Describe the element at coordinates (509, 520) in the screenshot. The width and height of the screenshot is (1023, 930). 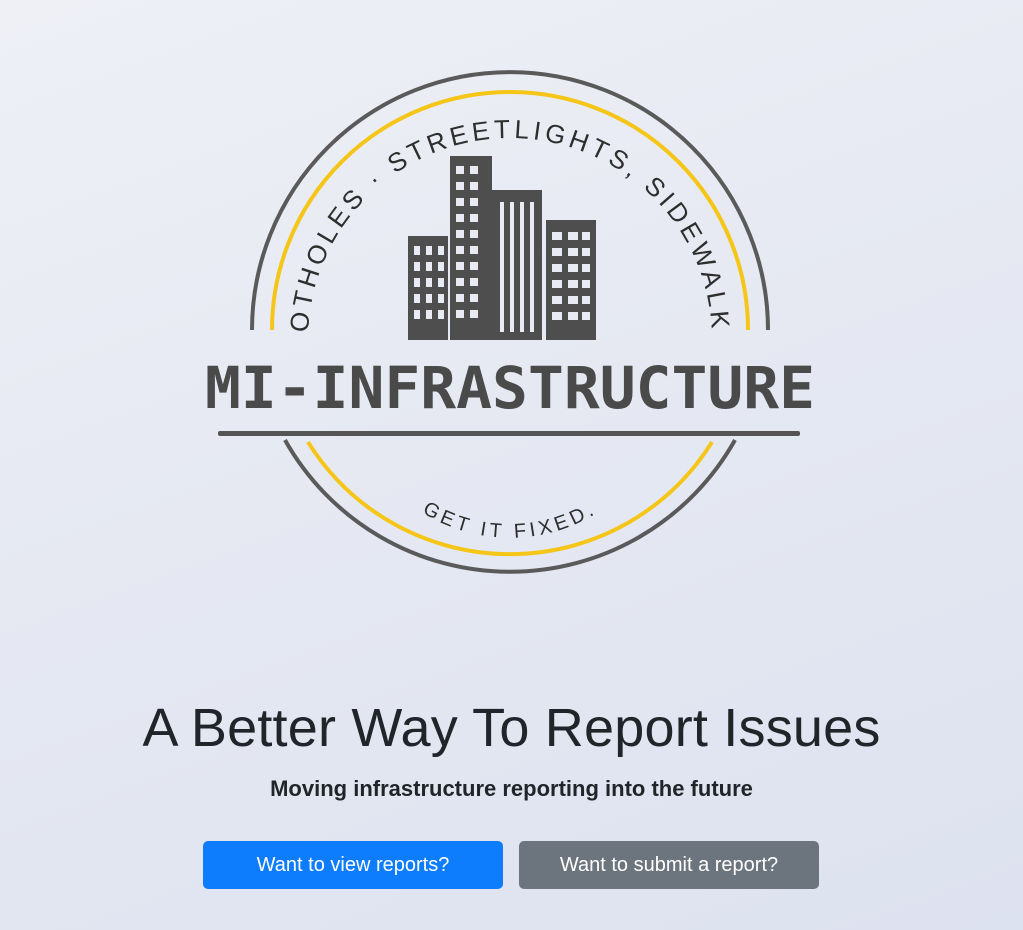
I see `logo-arc-bottom-text: GET IT FIXED.` at that location.